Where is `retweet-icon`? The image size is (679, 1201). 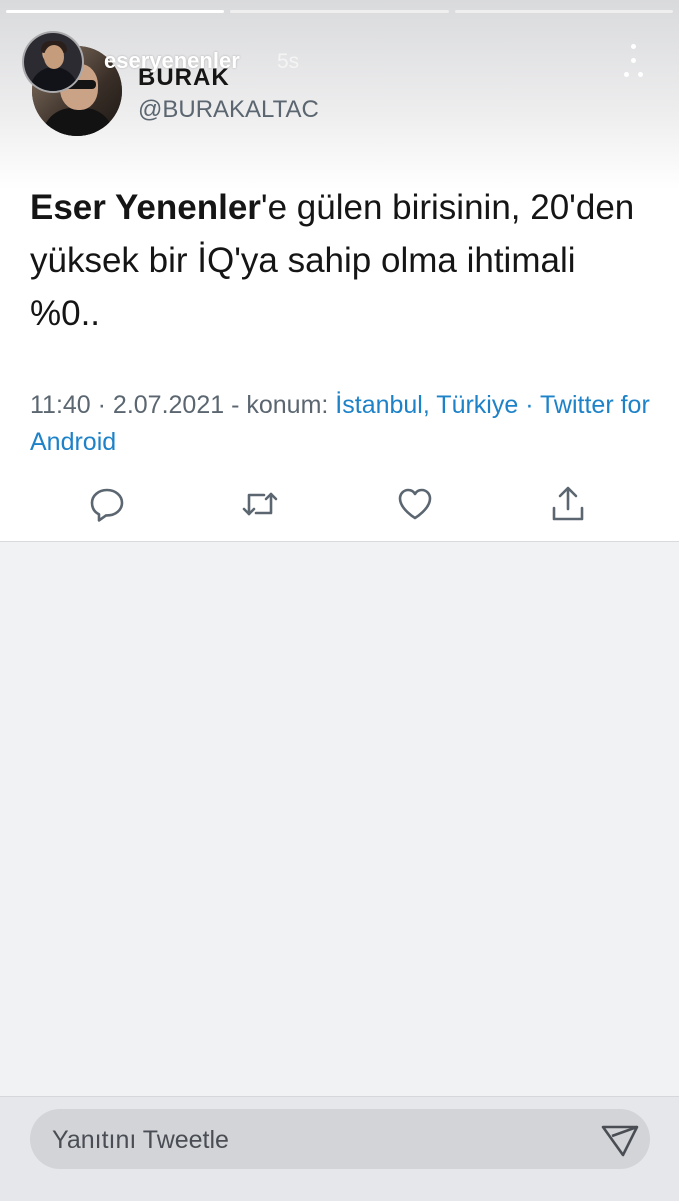
retweet-icon is located at coordinates (260, 504).